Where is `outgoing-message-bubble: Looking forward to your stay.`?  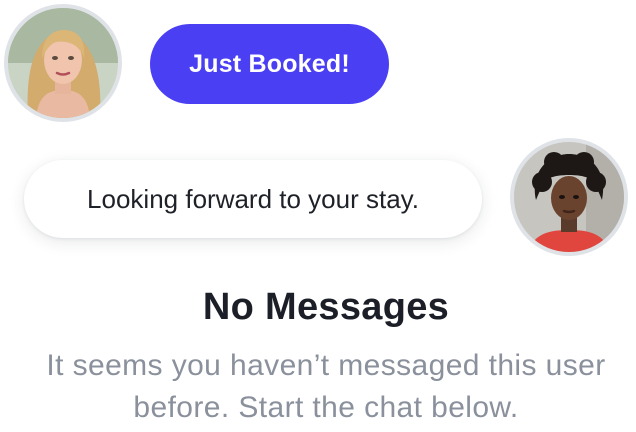 outgoing-message-bubble: Looking forward to your stay. is located at coordinates (253, 199).